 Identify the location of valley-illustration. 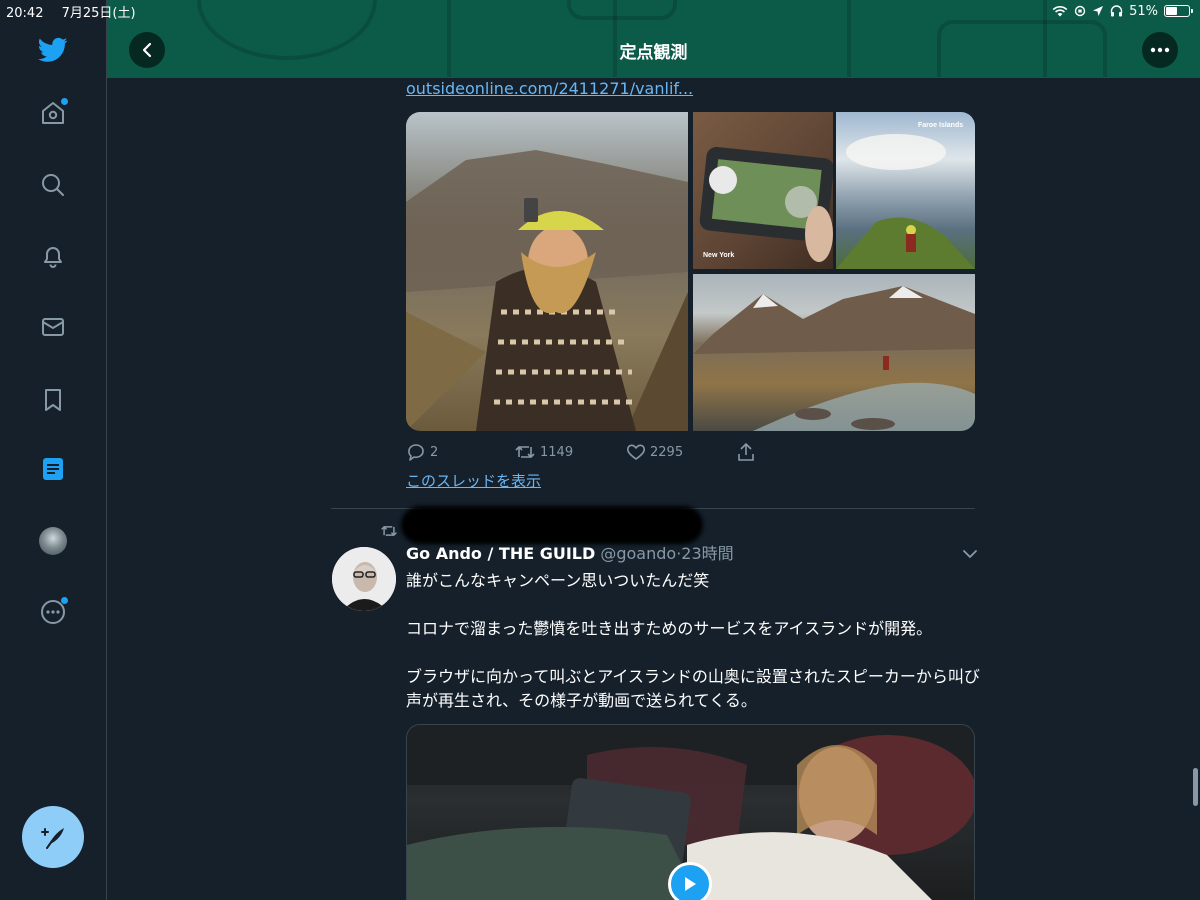
(834, 358).